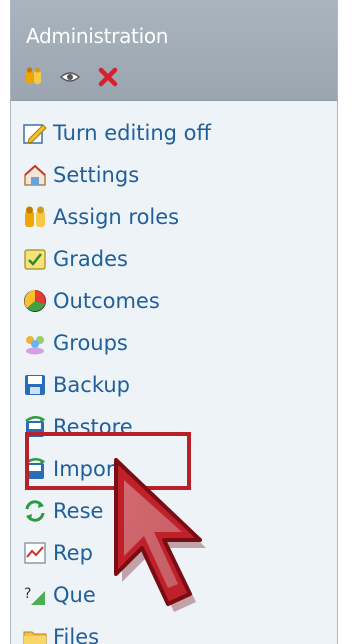 This screenshot has width=355, height=644. Describe the element at coordinates (35, 301) in the screenshot. I see `outcomes-icon` at that location.